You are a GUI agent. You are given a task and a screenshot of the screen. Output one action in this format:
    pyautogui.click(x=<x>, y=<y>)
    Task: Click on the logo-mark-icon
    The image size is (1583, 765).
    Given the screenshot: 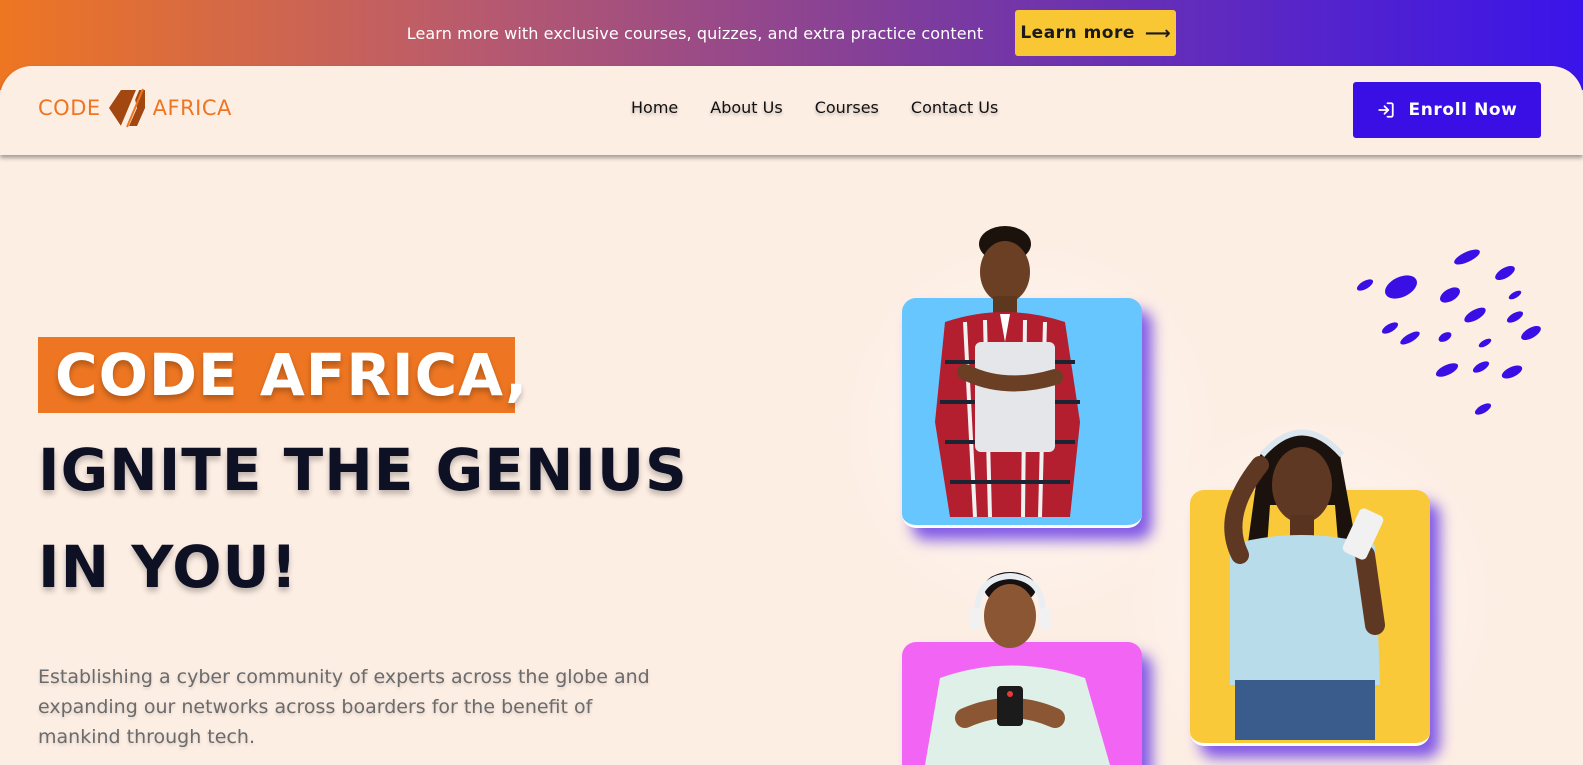 What is the action you would take?
    pyautogui.click(x=126, y=108)
    